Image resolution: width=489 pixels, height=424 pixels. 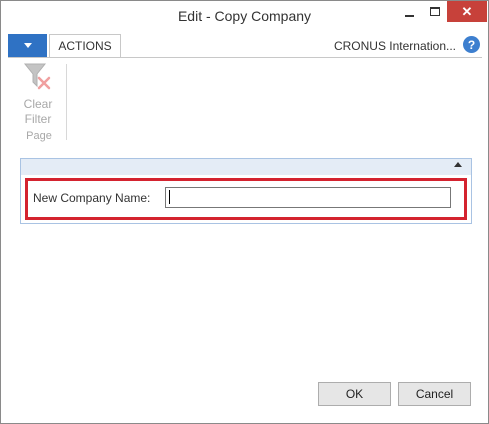 I want to click on chevron-down-icon, so click(x=27, y=45).